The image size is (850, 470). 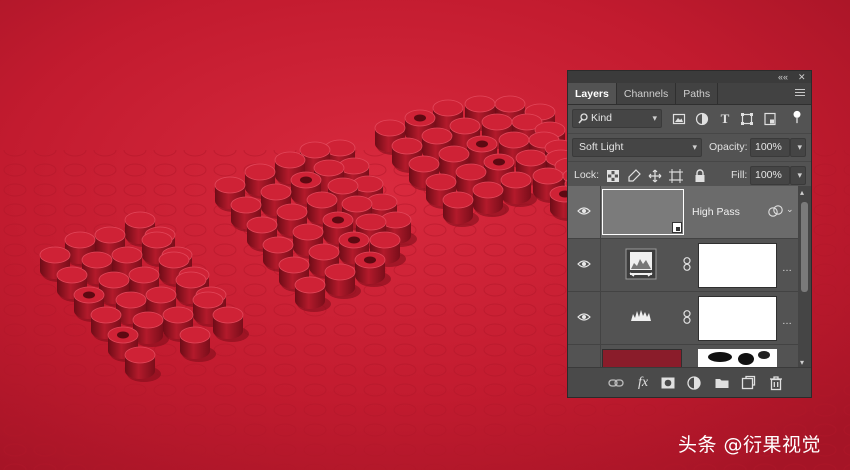 I want to click on fill-value: 100%, so click(x=768, y=175).